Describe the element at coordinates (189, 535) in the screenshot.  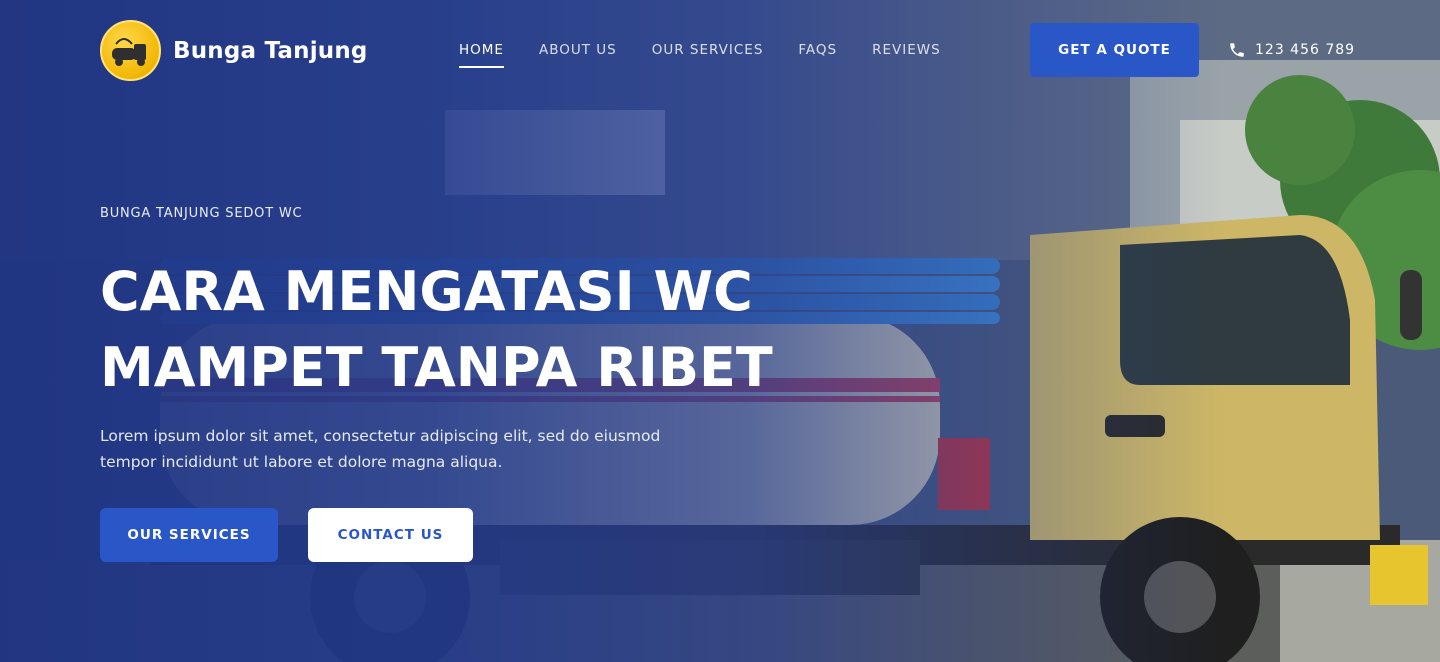
I see `our-services-button: OUR SERVICES` at that location.